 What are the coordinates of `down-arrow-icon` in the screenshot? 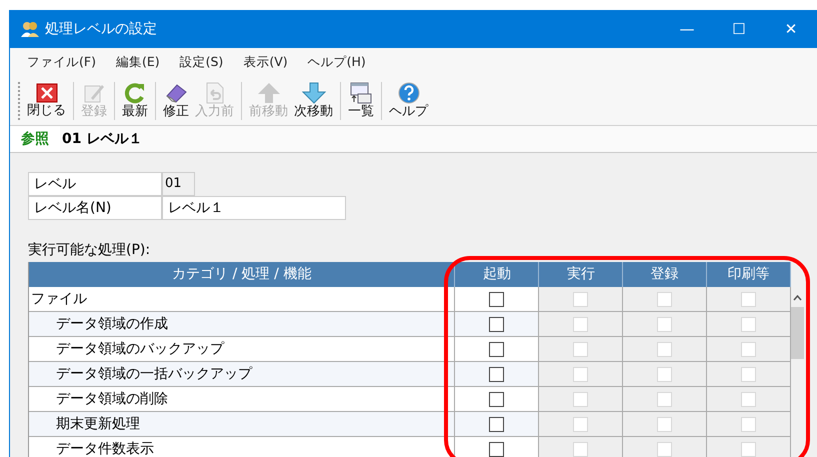 It's located at (314, 93).